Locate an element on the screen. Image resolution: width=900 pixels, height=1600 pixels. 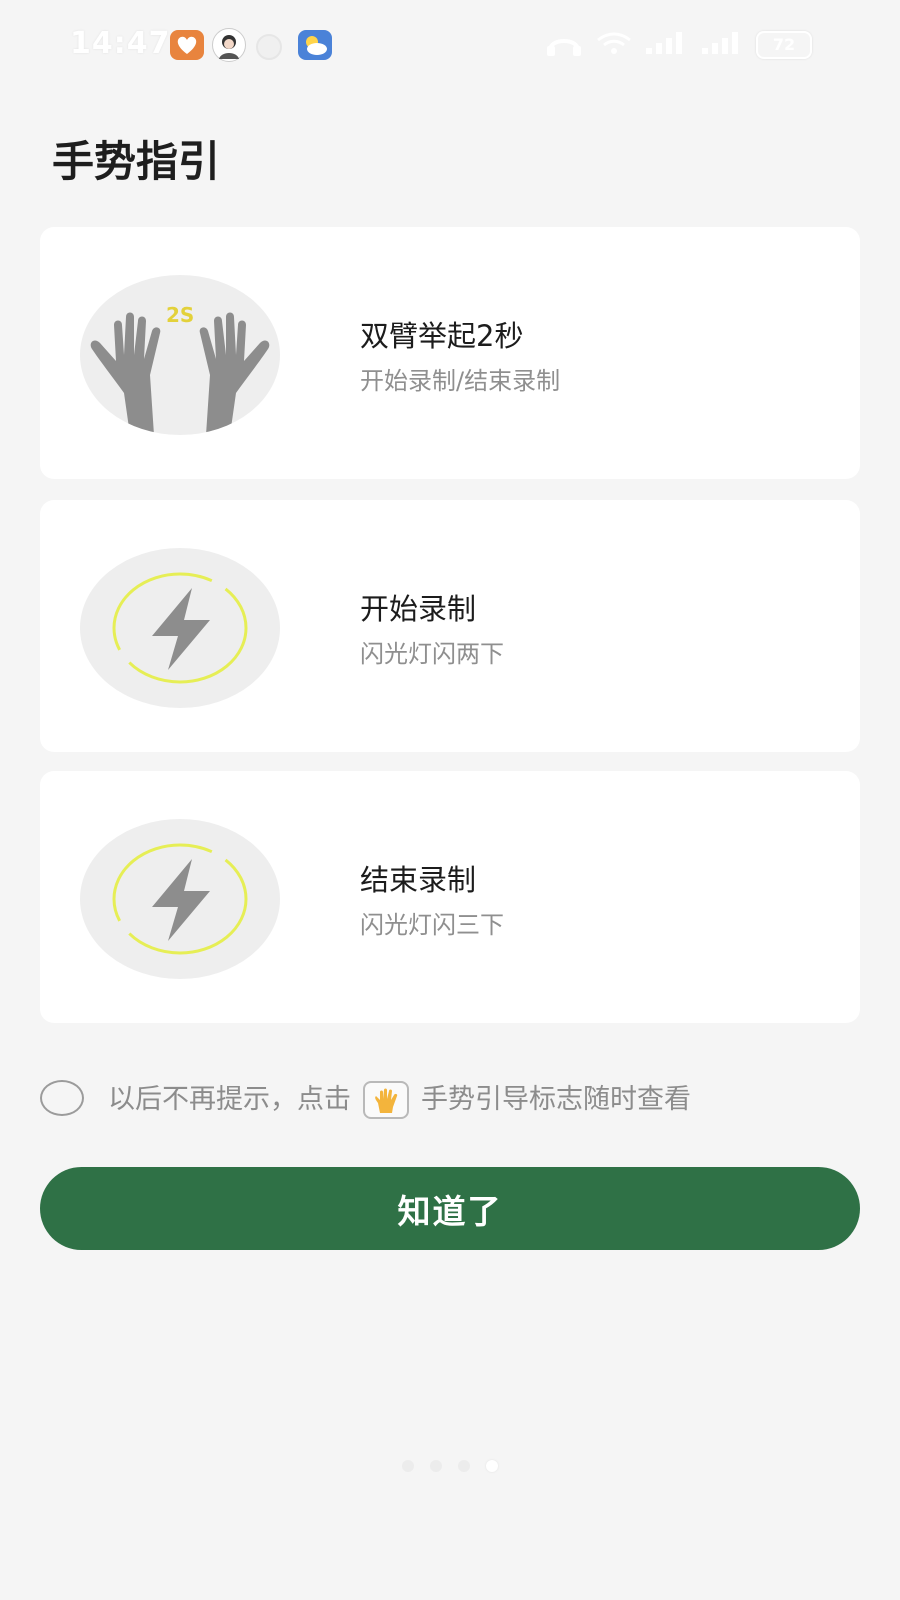
hint-text-after: 手势引导标志随时查看 is located at coordinates (556, 1099).